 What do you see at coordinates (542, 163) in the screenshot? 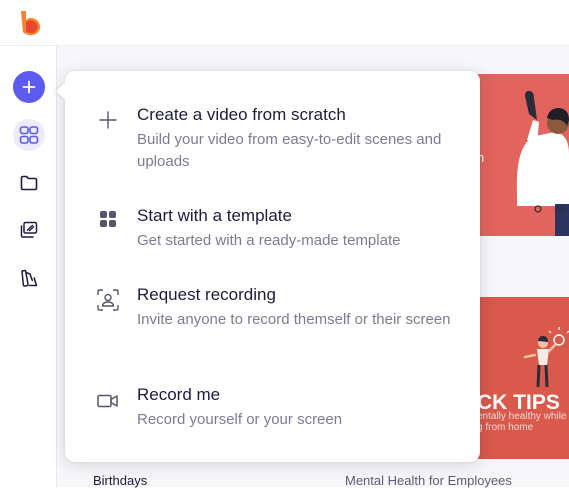
I see `person-illustration` at bounding box center [542, 163].